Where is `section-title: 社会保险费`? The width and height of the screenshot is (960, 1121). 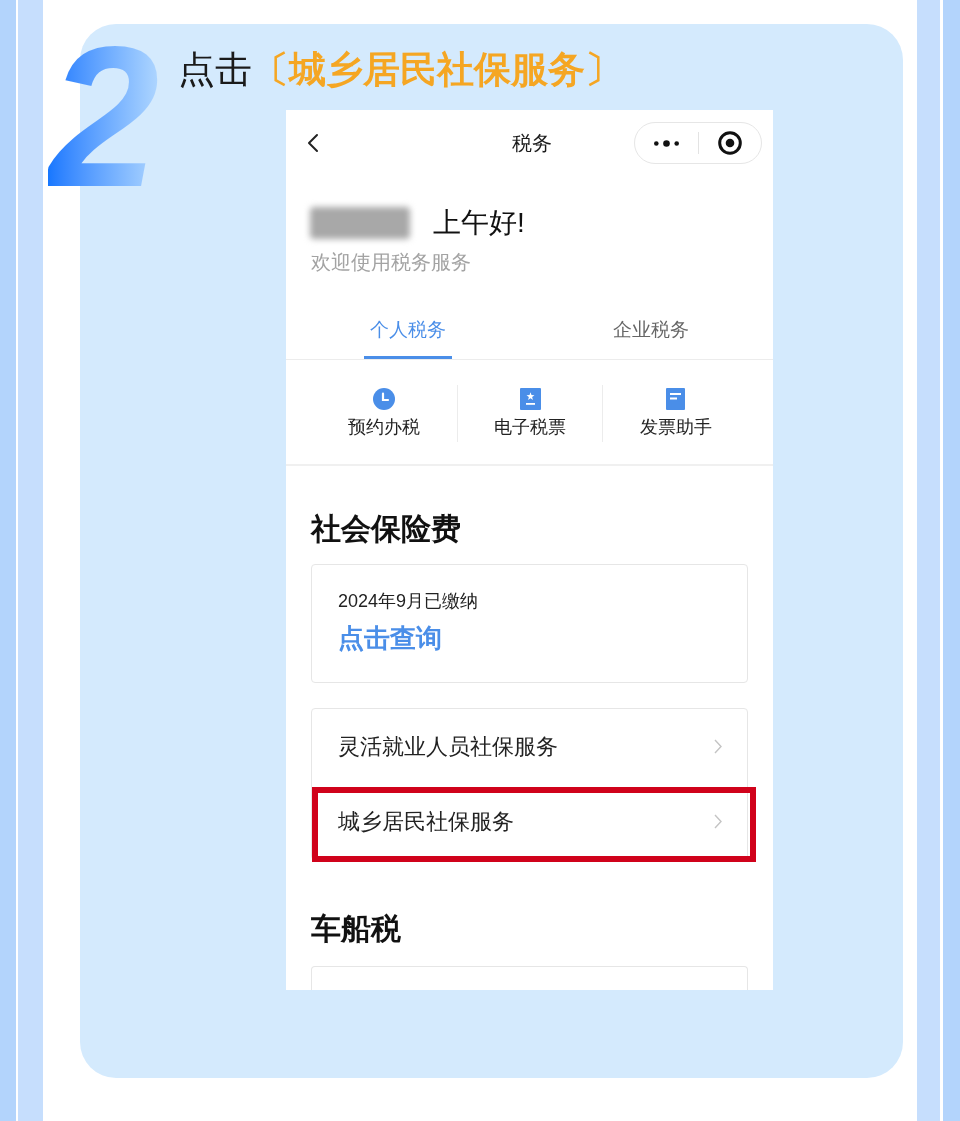
section-title: 社会保险费 is located at coordinates (385, 529).